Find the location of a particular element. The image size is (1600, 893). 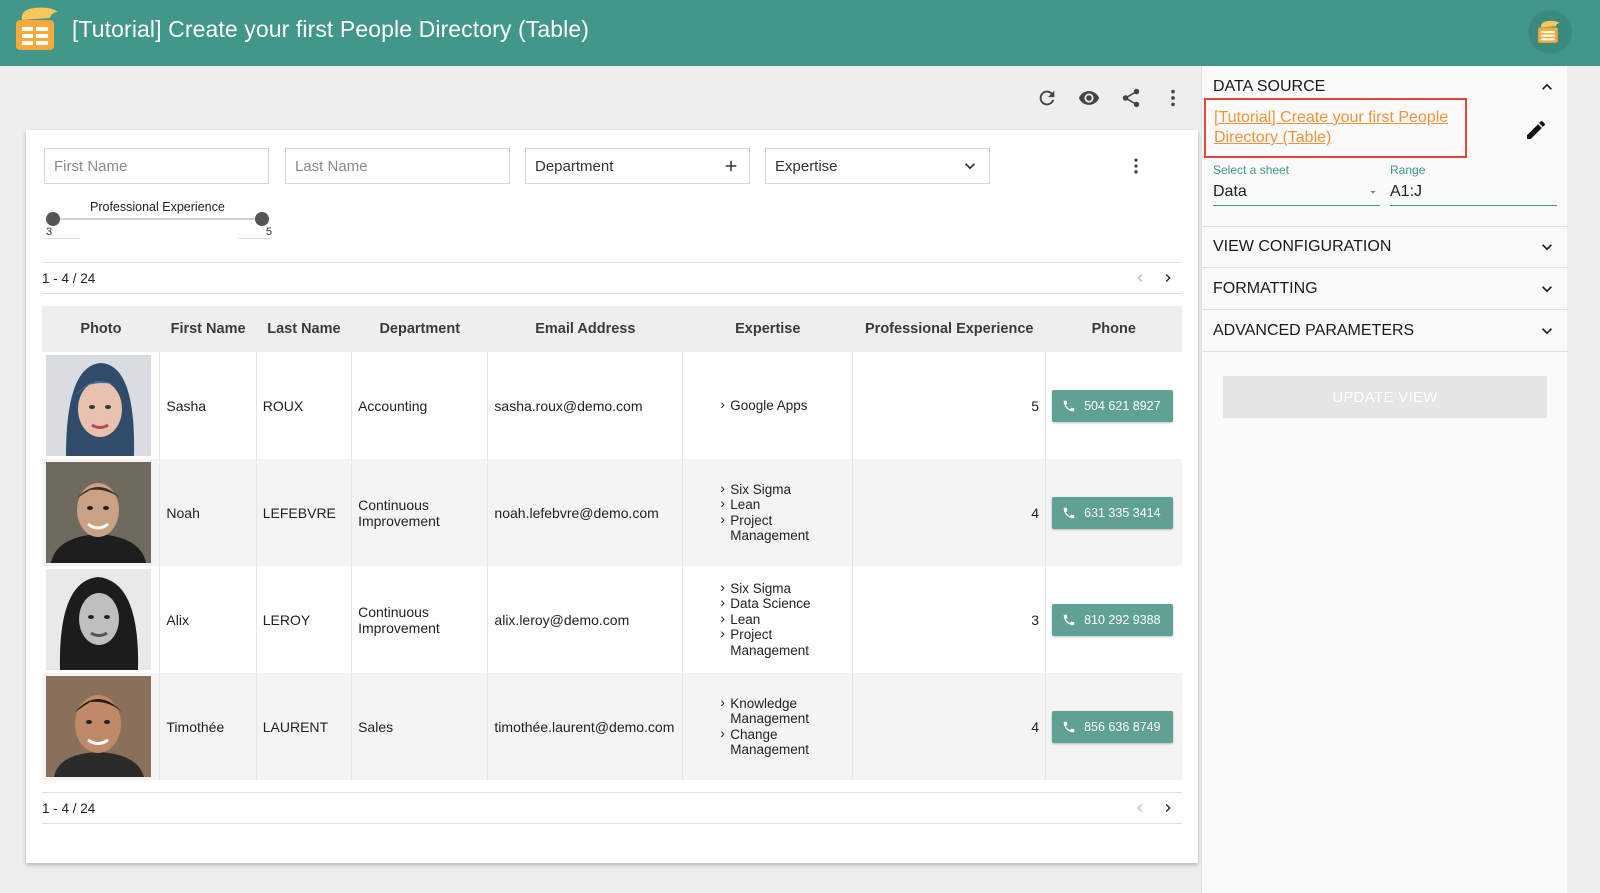

more-options-button is located at coordinates (1173, 98).